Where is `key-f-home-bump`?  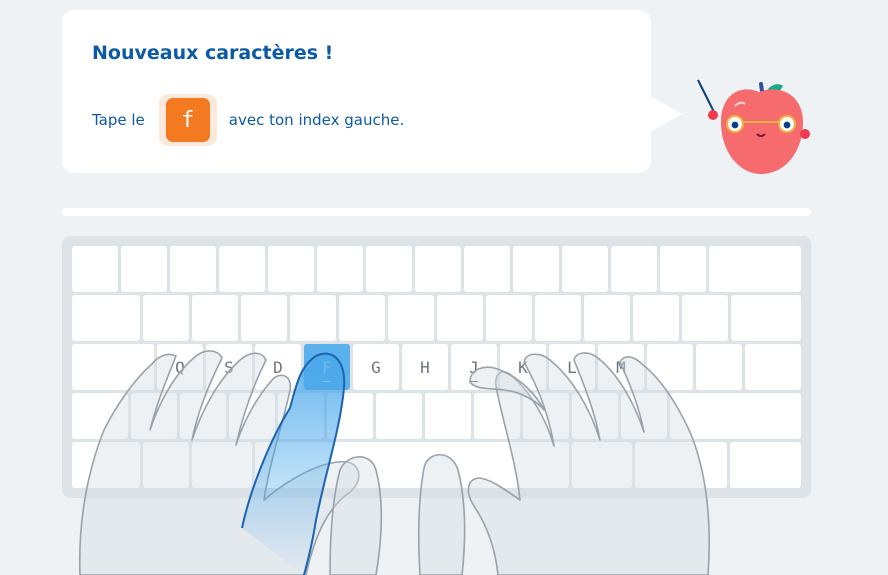 key-f-home-bump is located at coordinates (327, 381).